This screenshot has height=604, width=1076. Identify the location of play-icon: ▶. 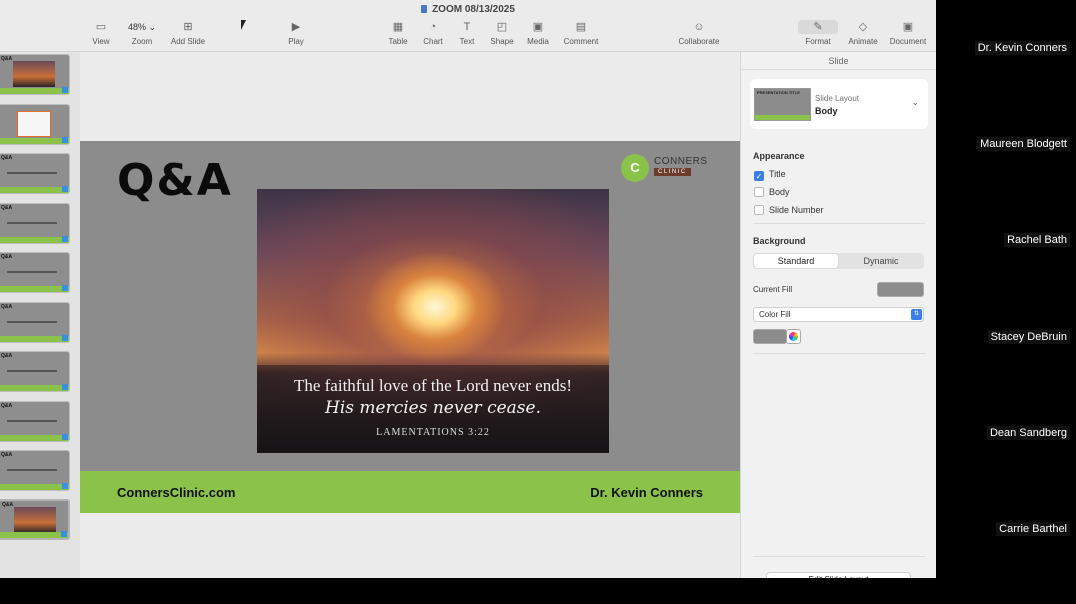
(296, 27).